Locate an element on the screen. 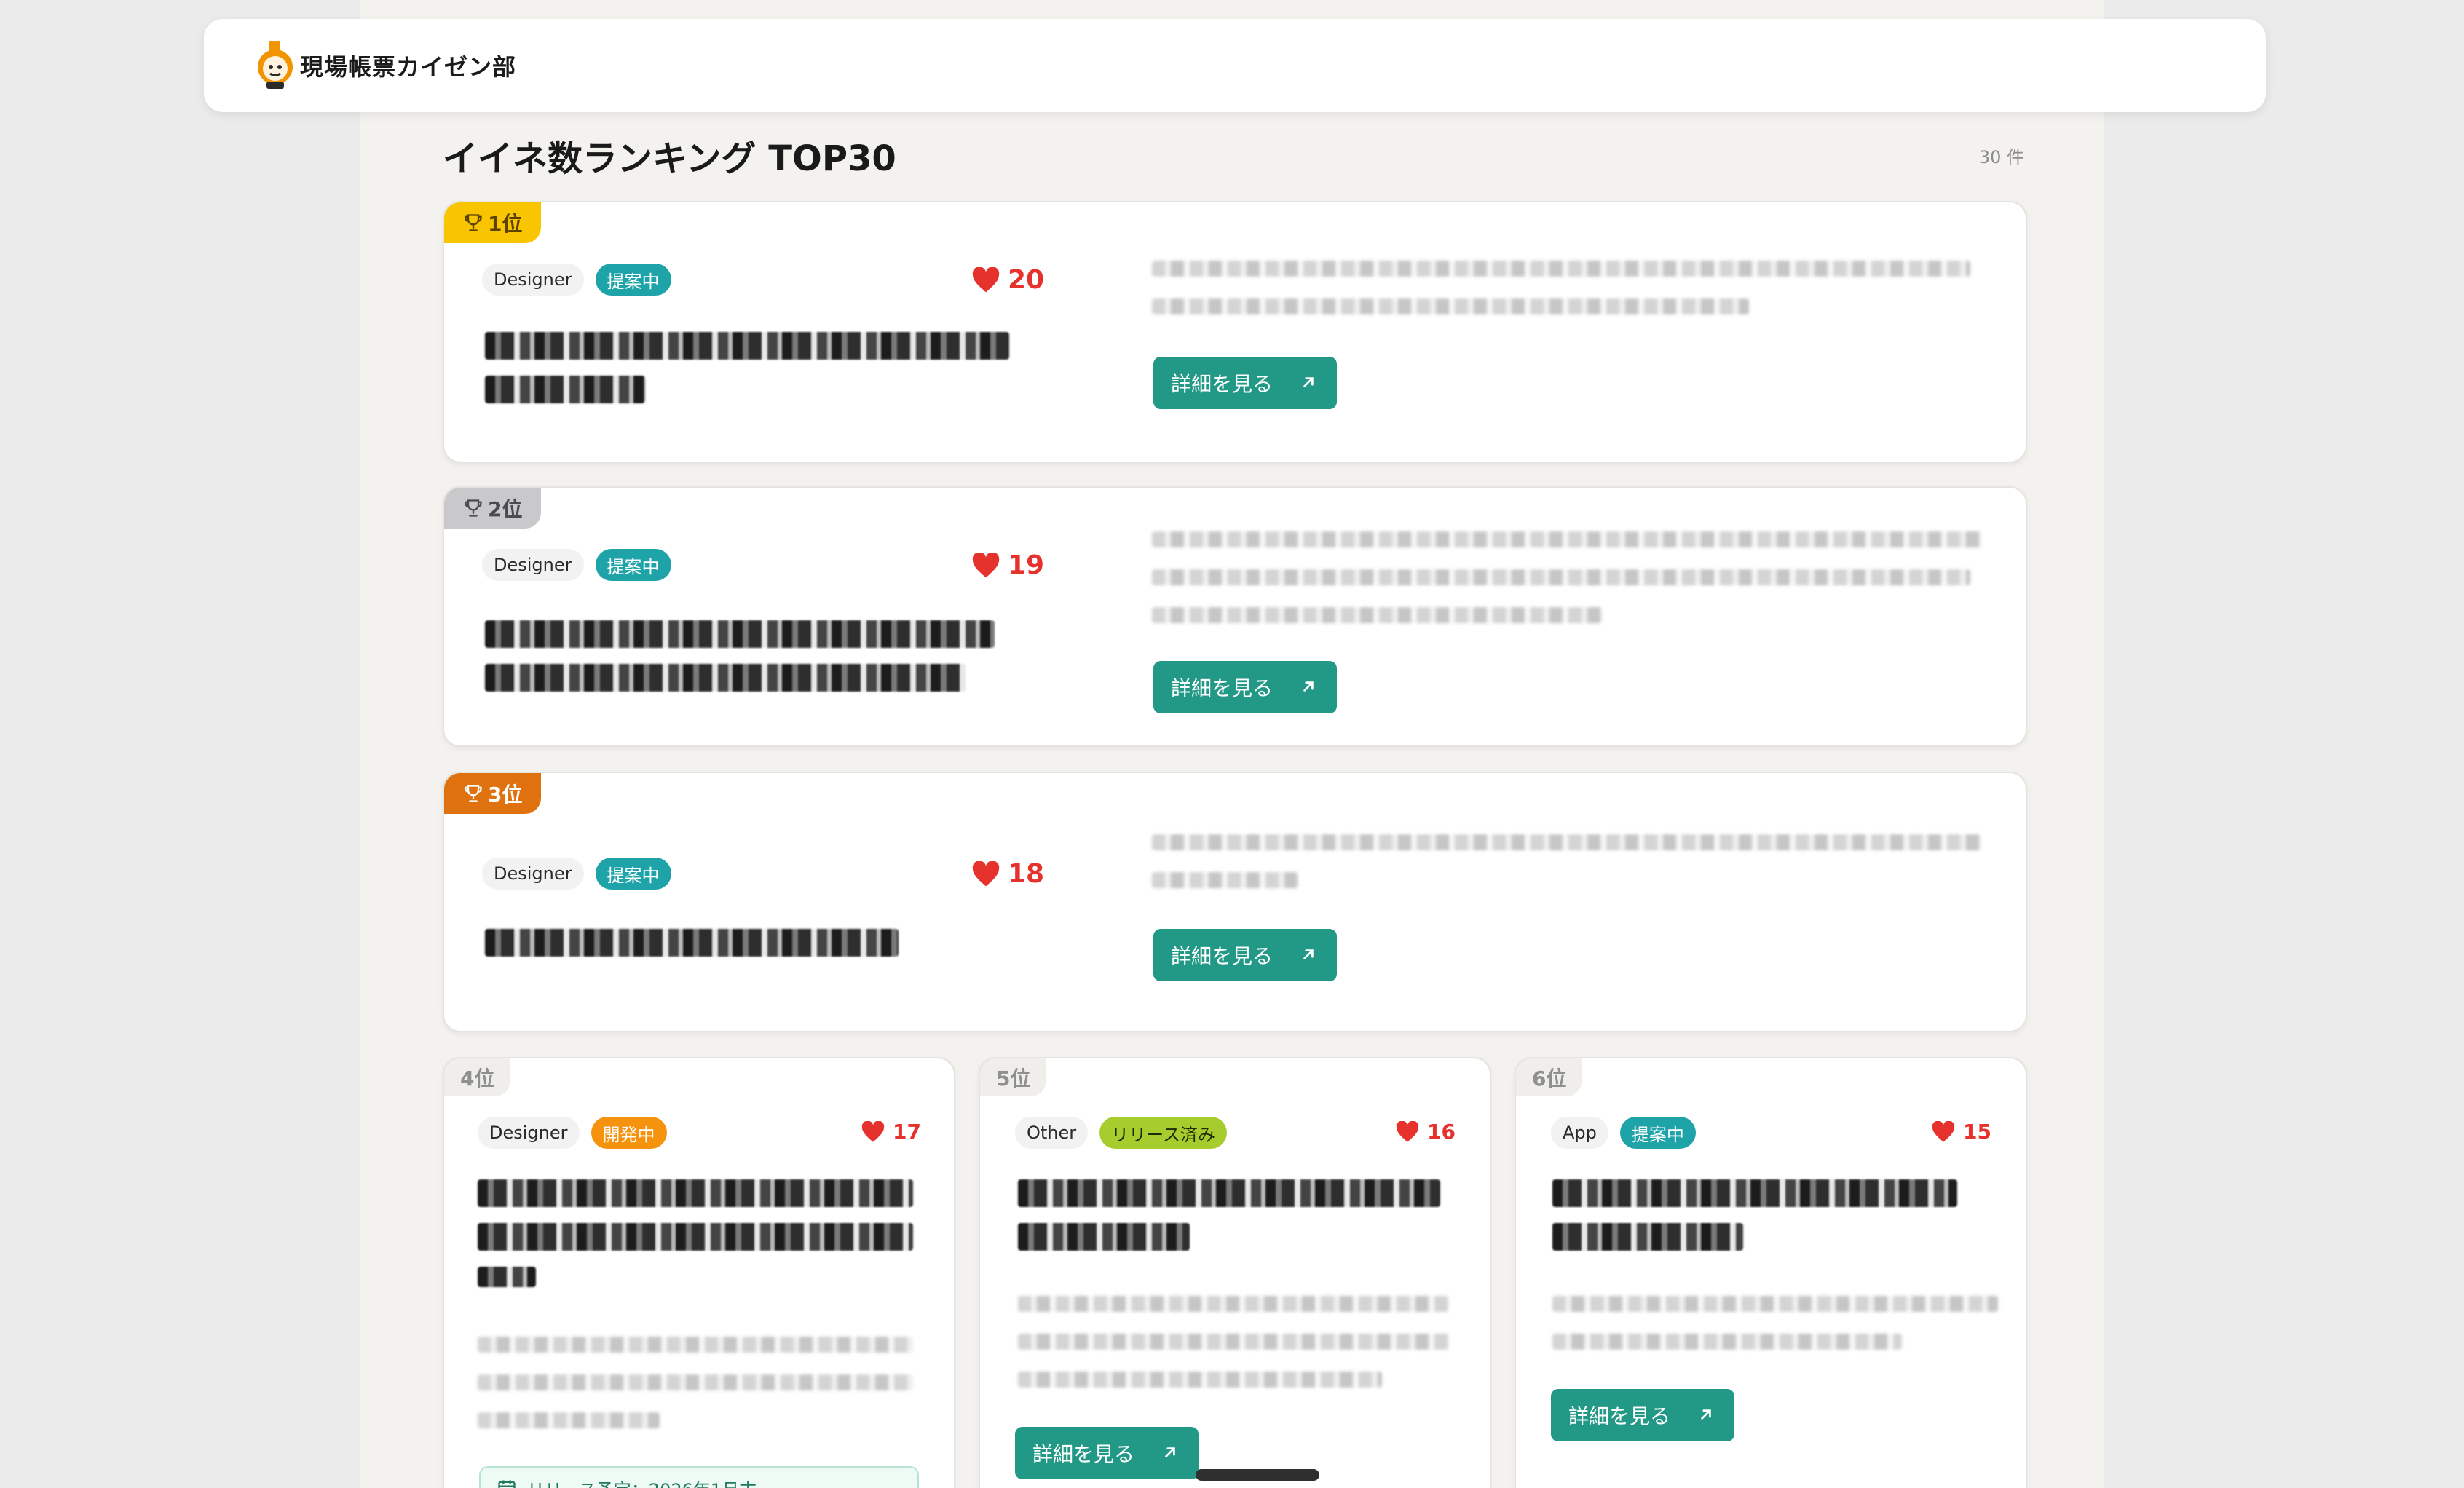 Image resolution: width=2464 pixels, height=1488 pixels. release-schedule-box: リリース予定：2026年1月末 is located at coordinates (699, 1477).